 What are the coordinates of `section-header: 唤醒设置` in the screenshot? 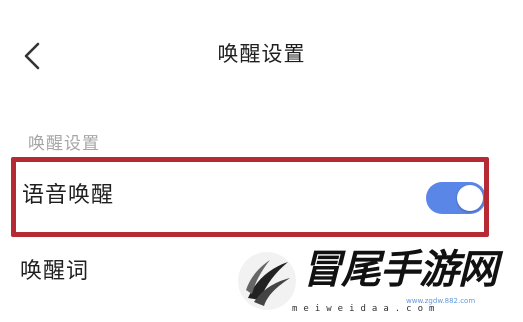 It's located at (64, 144).